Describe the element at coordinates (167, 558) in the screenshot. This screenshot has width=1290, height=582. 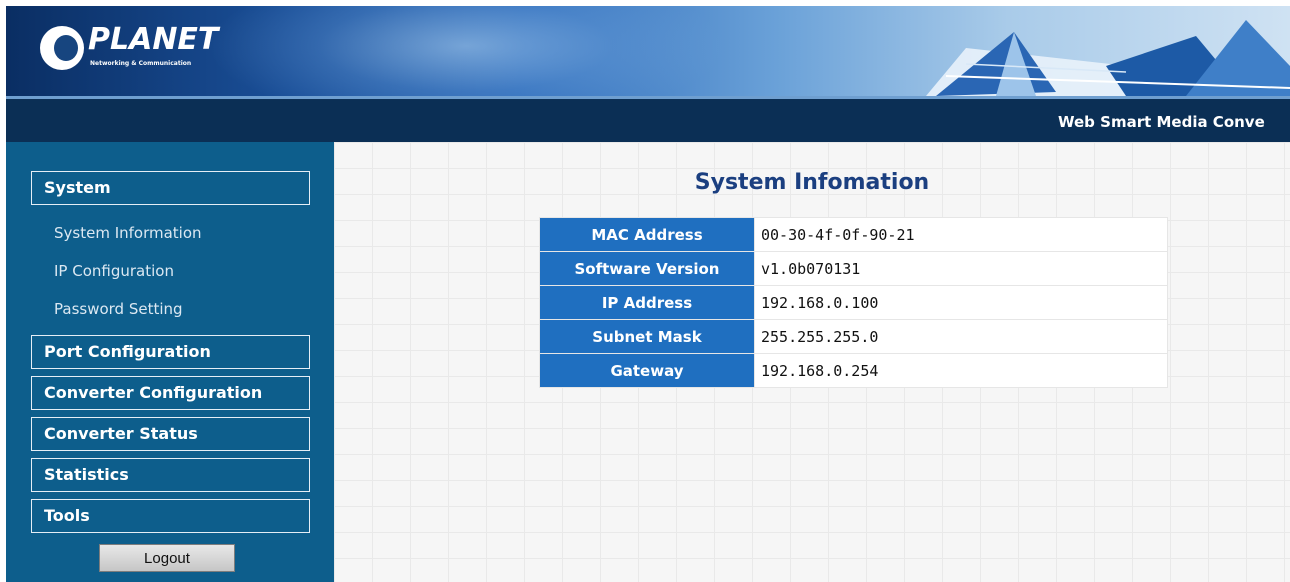
I see `logout-button: Logout` at that location.